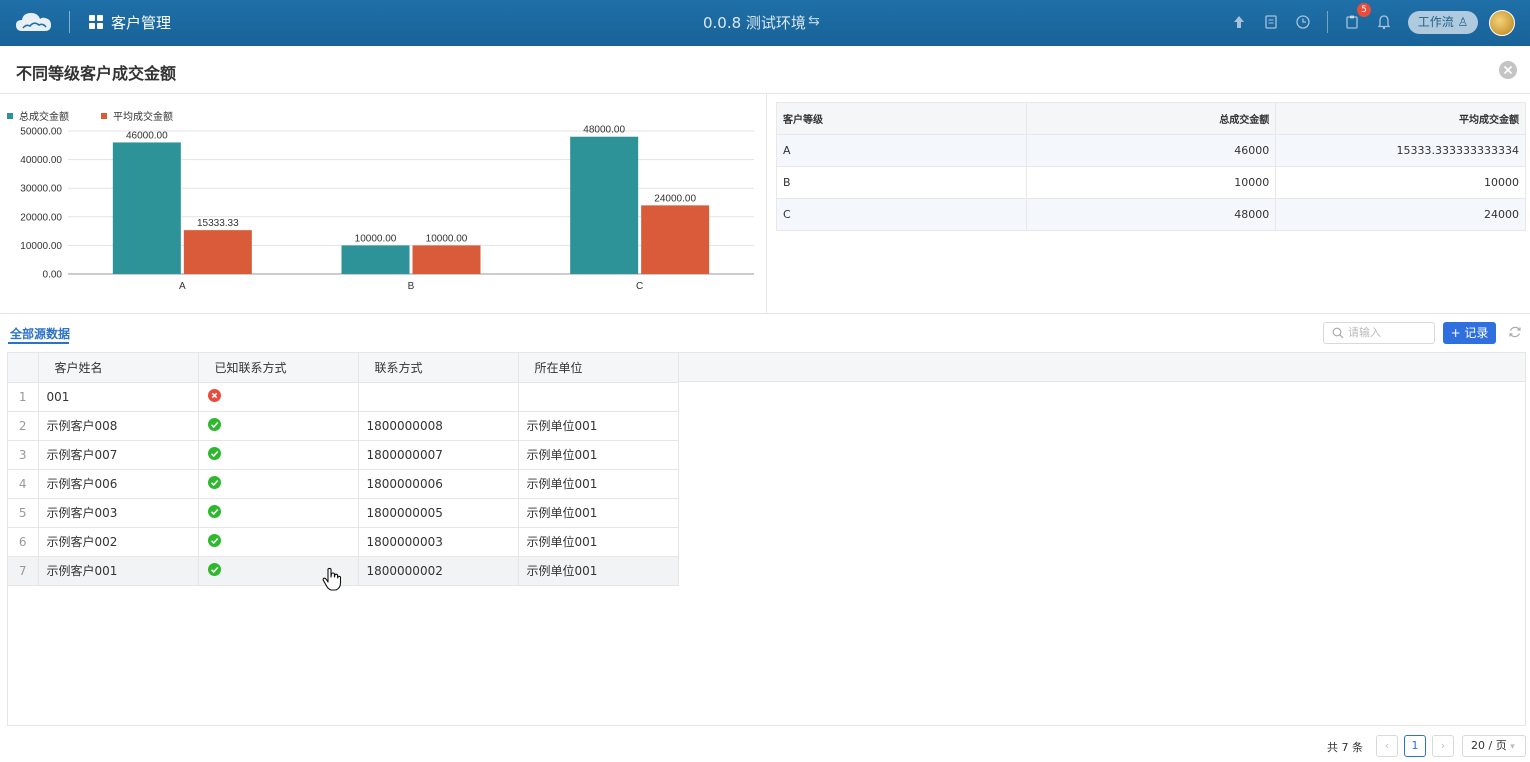 The height and width of the screenshot is (762, 1530). I want to click on chevron-down-icon: ▾, so click(1512, 747).